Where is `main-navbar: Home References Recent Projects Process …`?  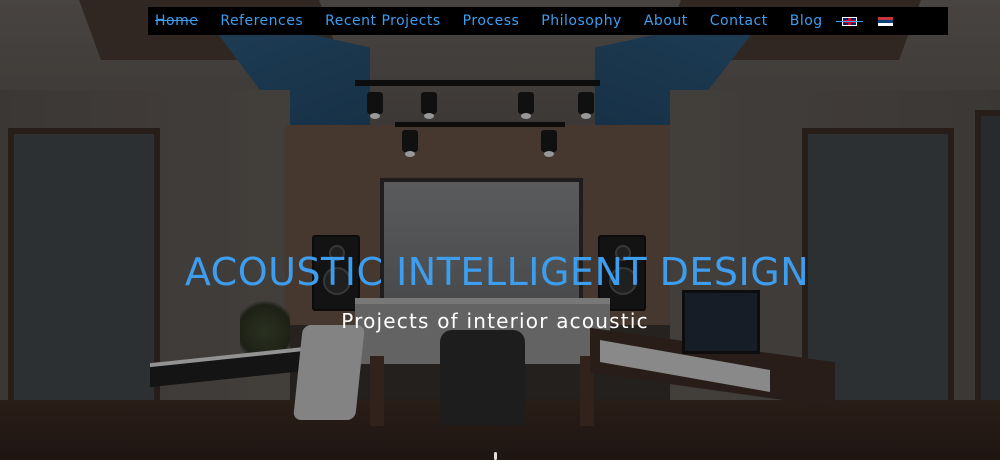
main-navbar: Home References Recent Projects Process … is located at coordinates (548, 21).